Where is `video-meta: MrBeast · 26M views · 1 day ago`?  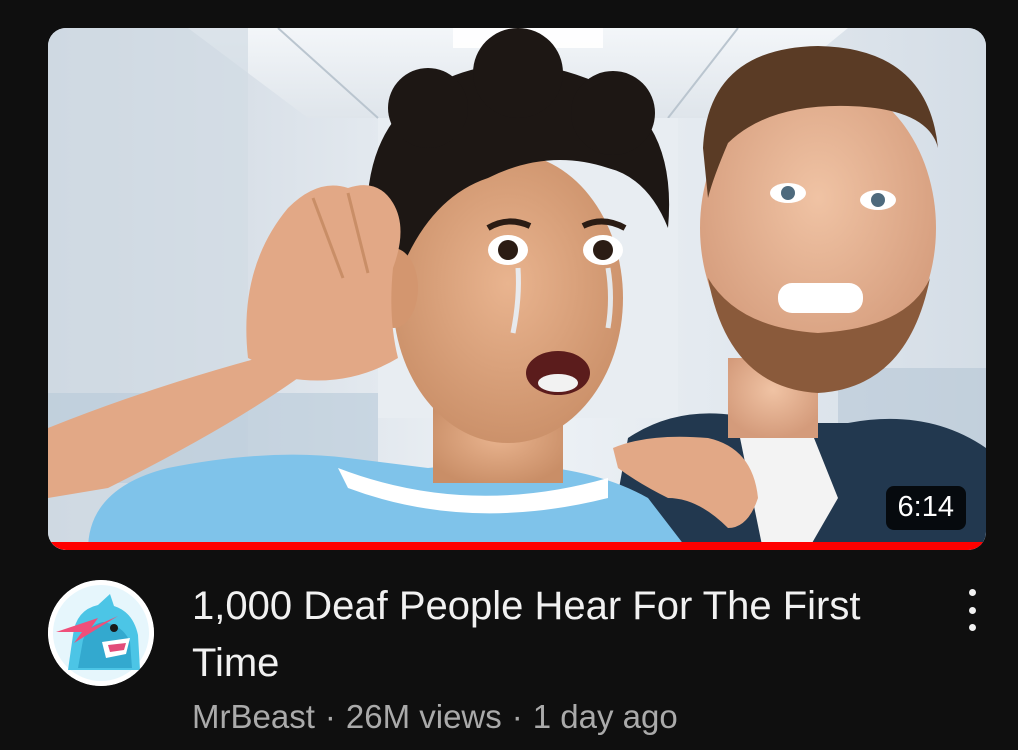 video-meta: MrBeast · 26M views · 1 day ago is located at coordinates (435, 717).